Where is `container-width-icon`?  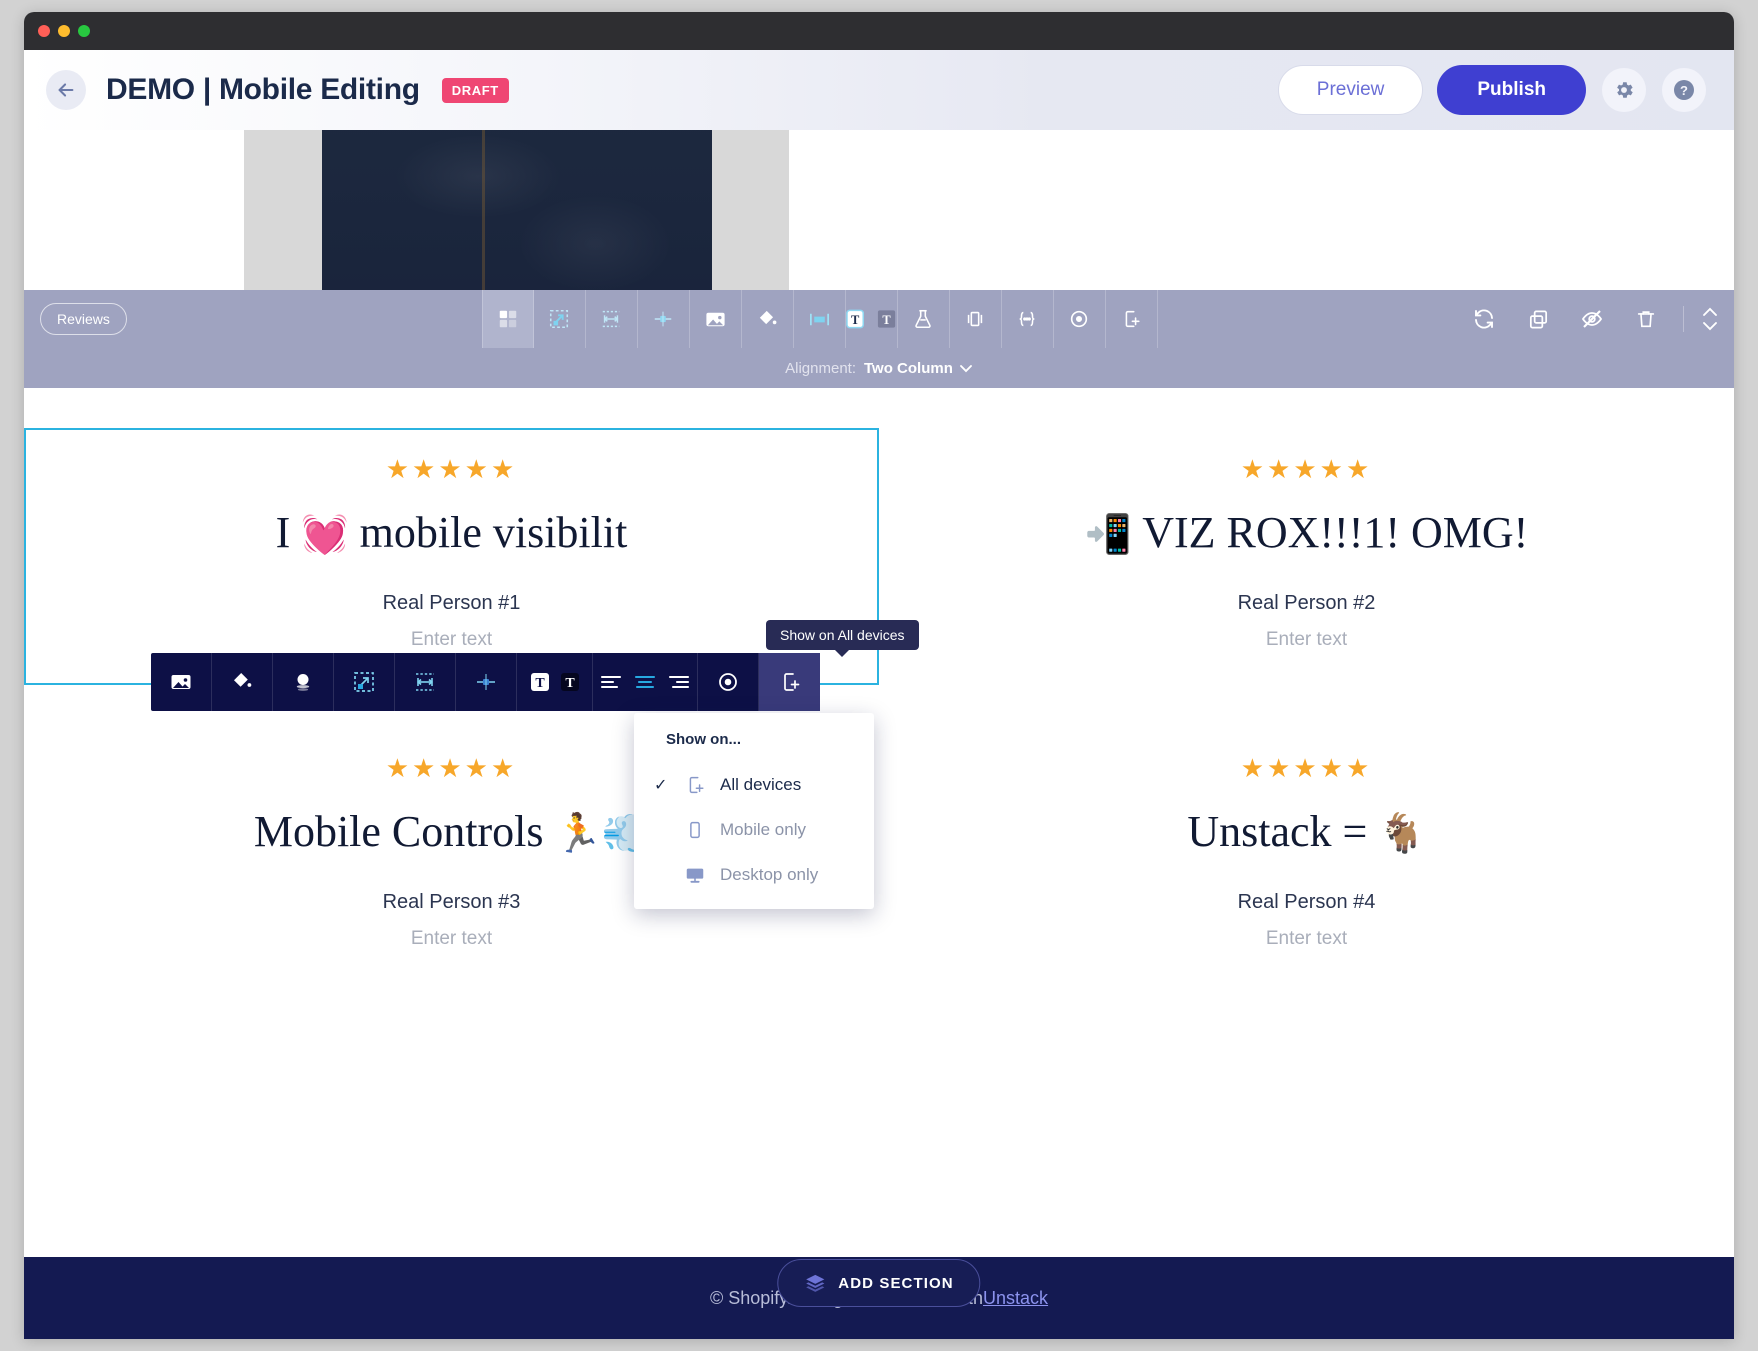
container-width-icon is located at coordinates (819, 319).